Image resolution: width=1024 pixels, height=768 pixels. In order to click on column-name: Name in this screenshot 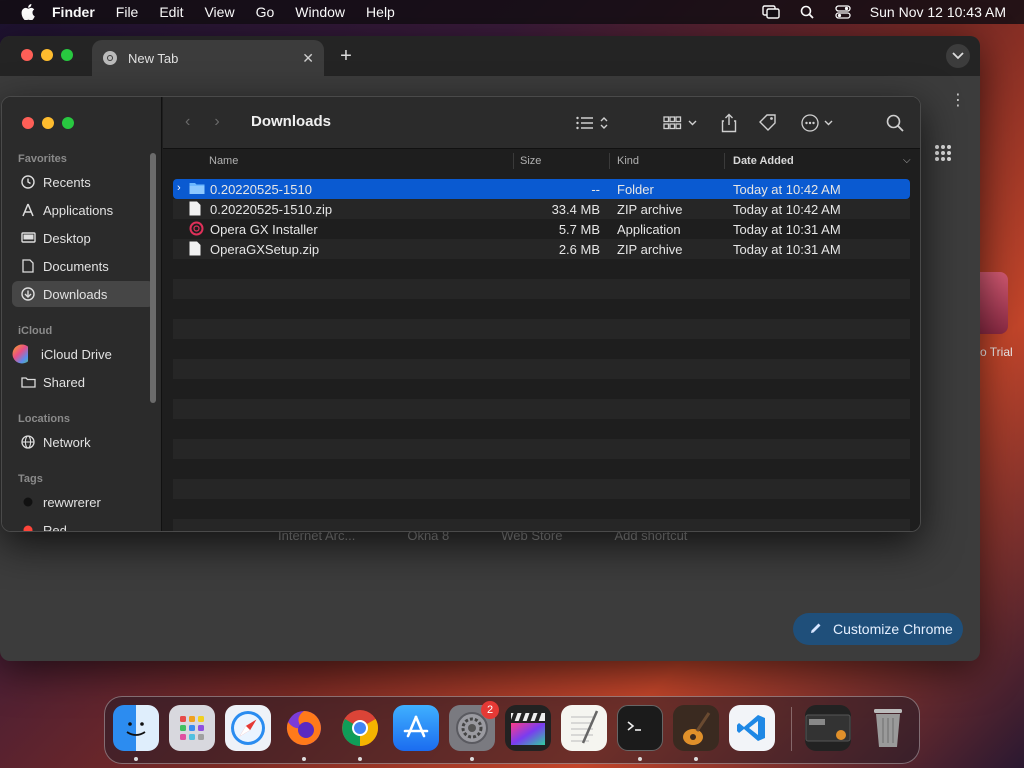, I will do `click(223, 161)`.